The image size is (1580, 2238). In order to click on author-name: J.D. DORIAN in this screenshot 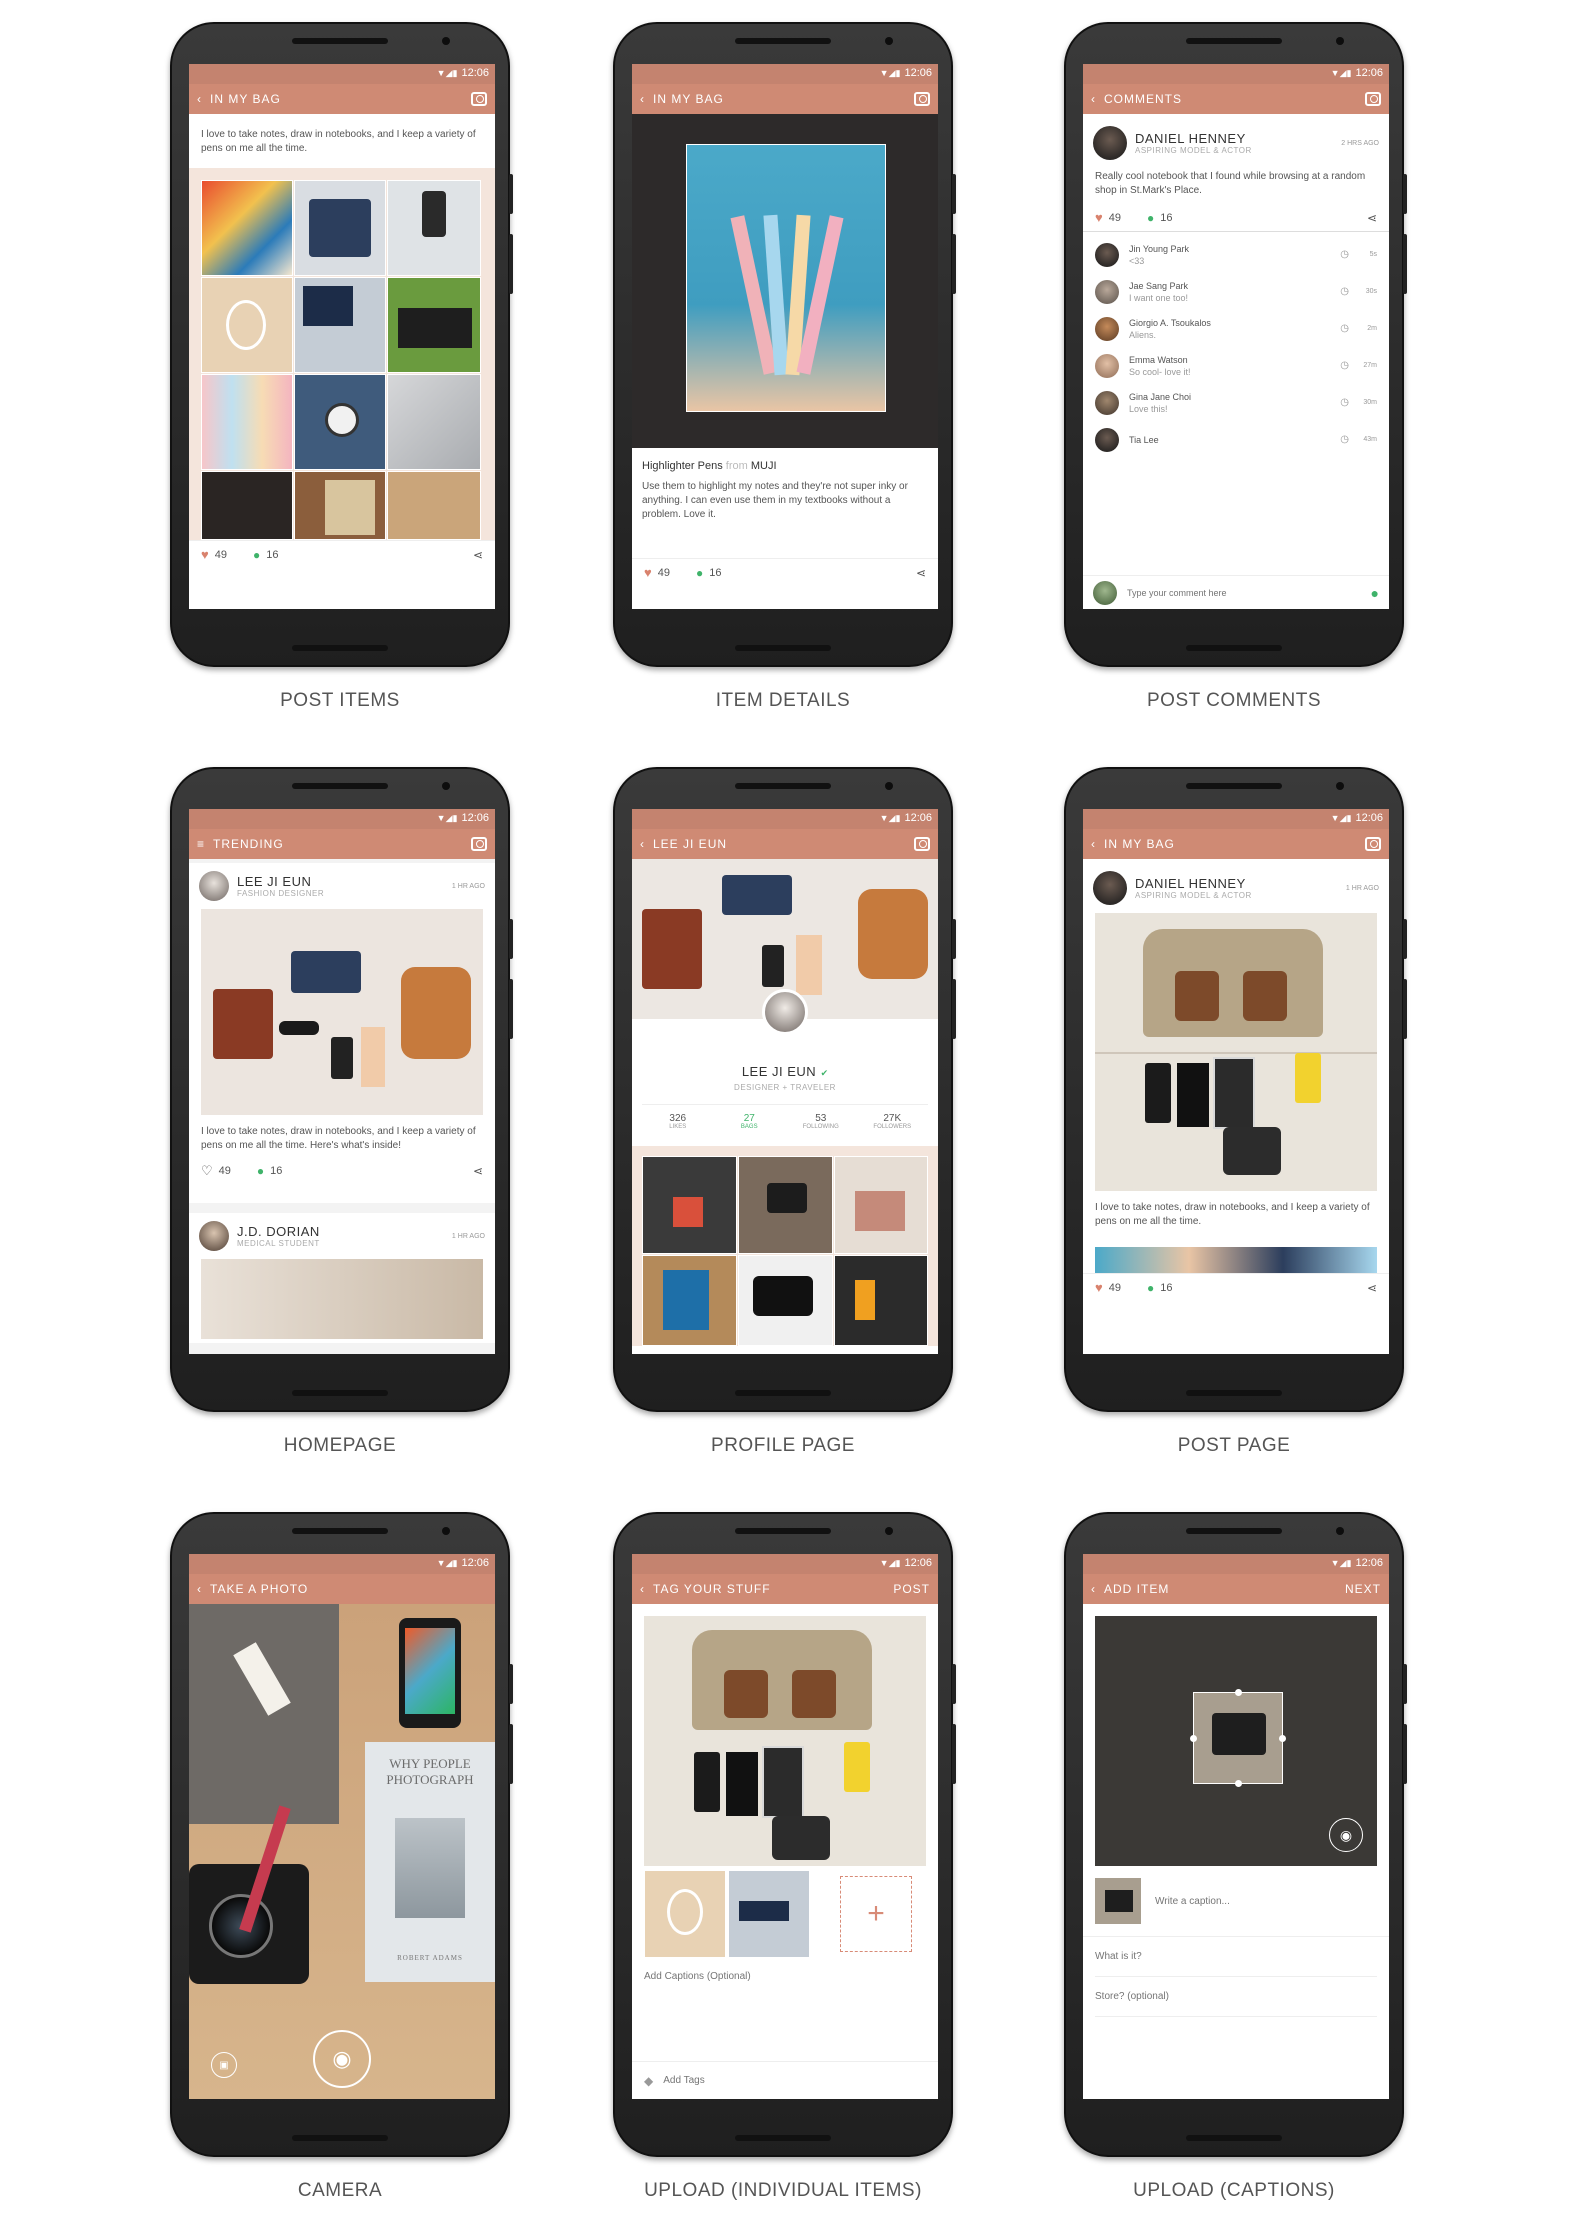, I will do `click(344, 1231)`.